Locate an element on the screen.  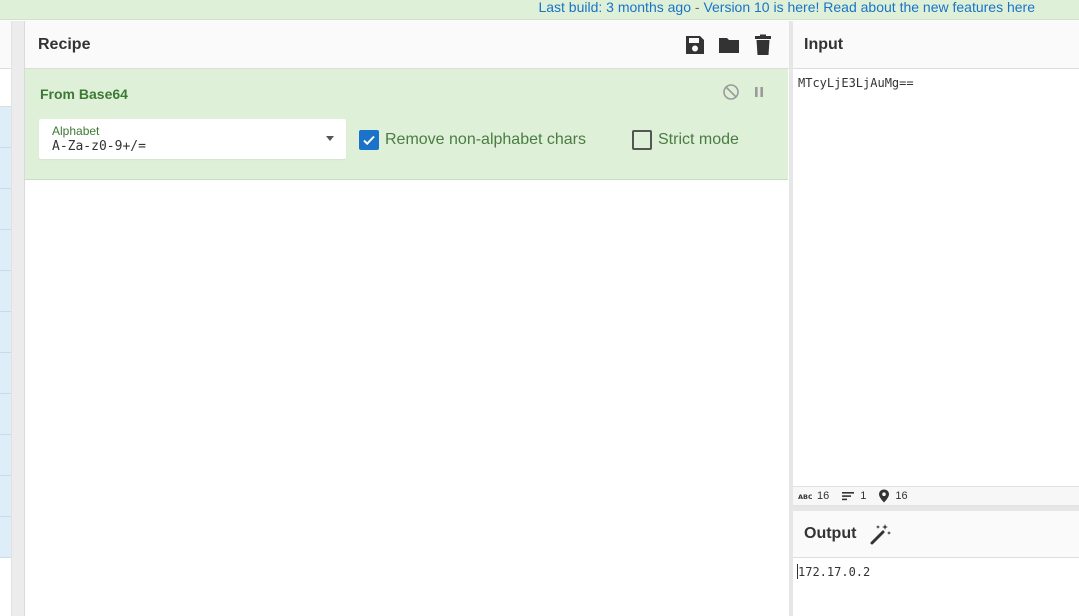
alphabet-value: A-Za-z0-9+/= is located at coordinates (99, 146).